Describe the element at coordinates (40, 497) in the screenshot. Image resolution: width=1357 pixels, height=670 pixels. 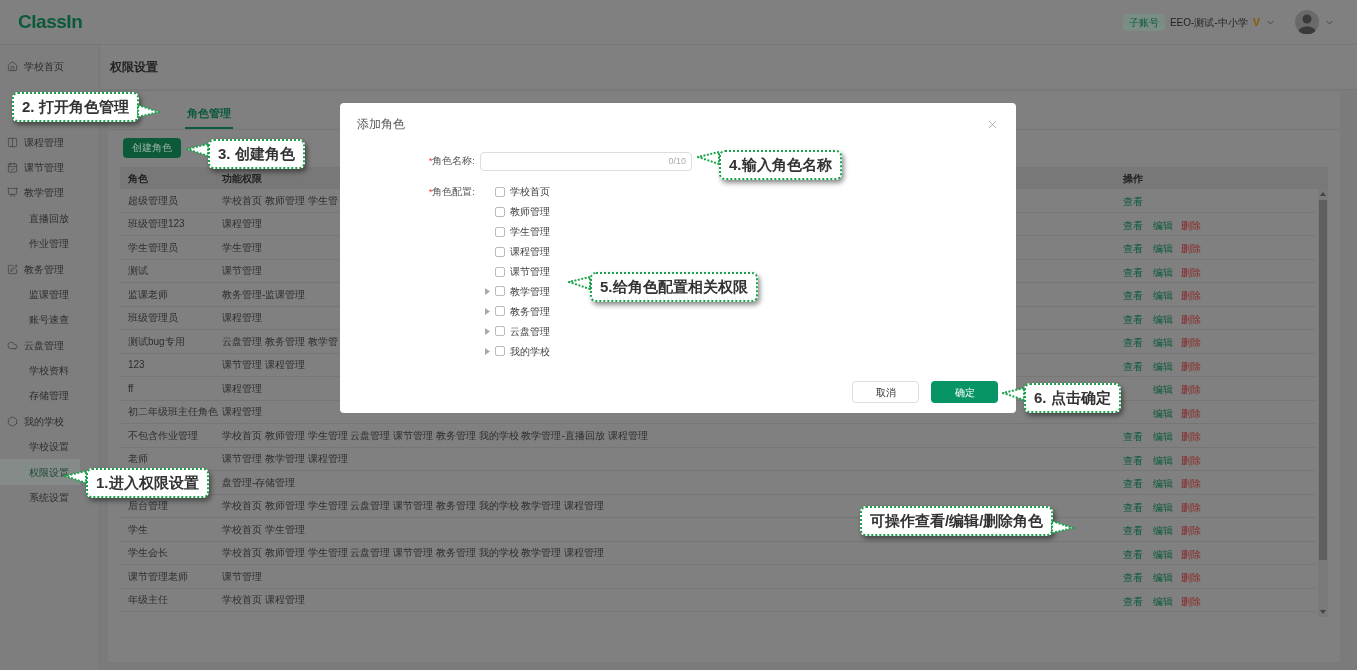
I see `sidebar-item: 系统设置` at that location.